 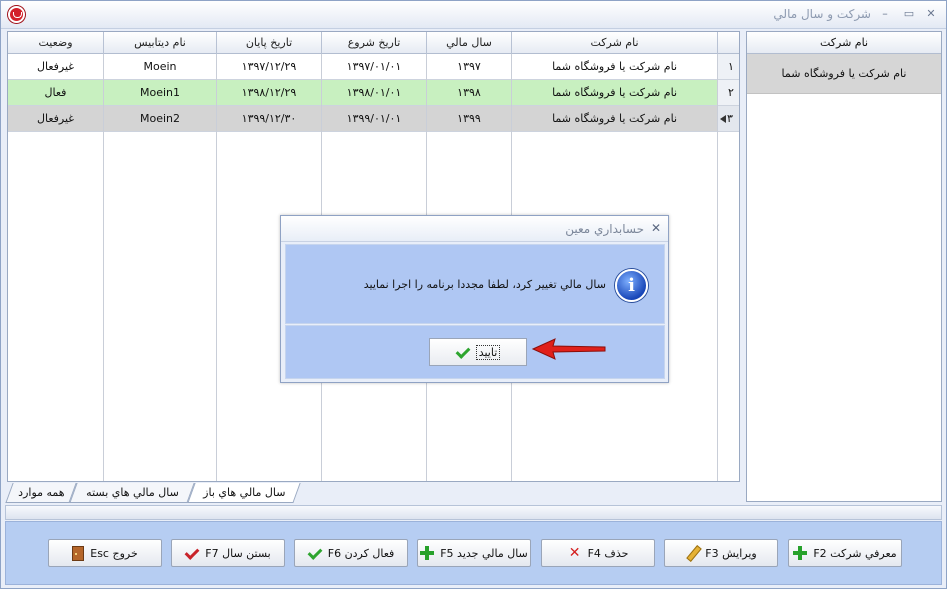 What do you see at coordinates (468, 118) in the screenshot?
I see `cell-fiscal-year: ۱۳۹۹` at bounding box center [468, 118].